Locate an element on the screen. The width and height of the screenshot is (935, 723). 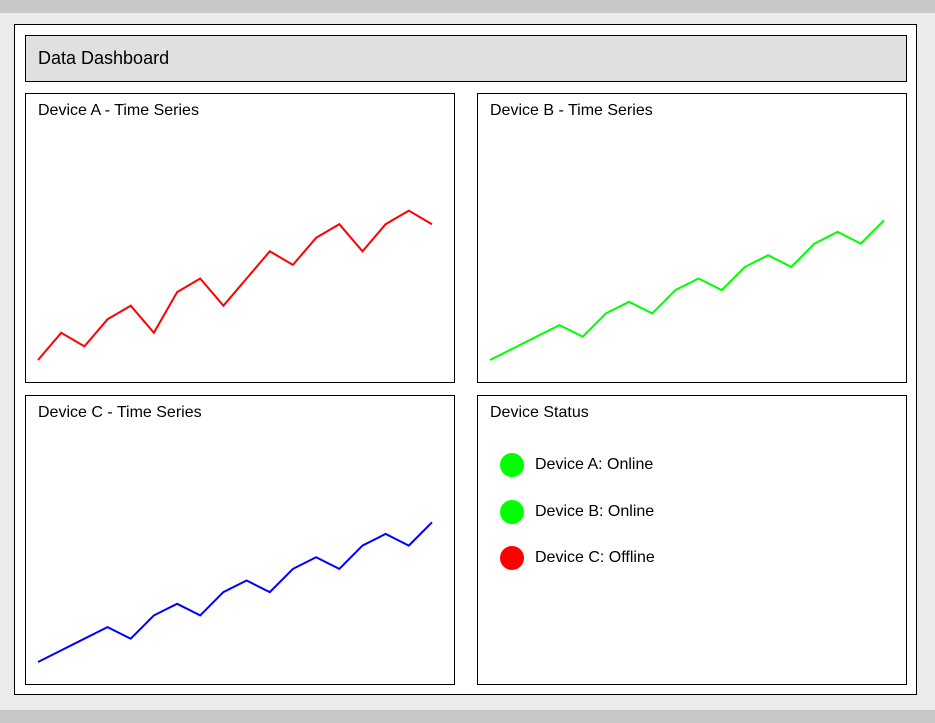
status-item-device-b: Device B: Online is located at coordinates (577, 512).